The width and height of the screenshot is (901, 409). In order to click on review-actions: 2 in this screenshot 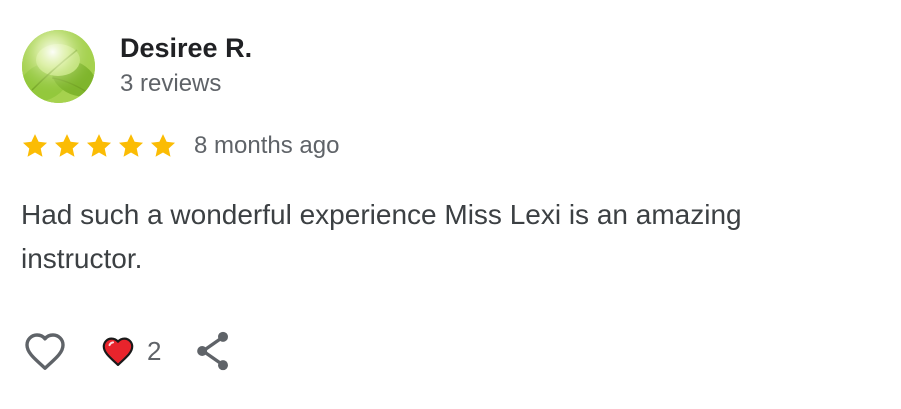, I will do `click(127, 351)`.